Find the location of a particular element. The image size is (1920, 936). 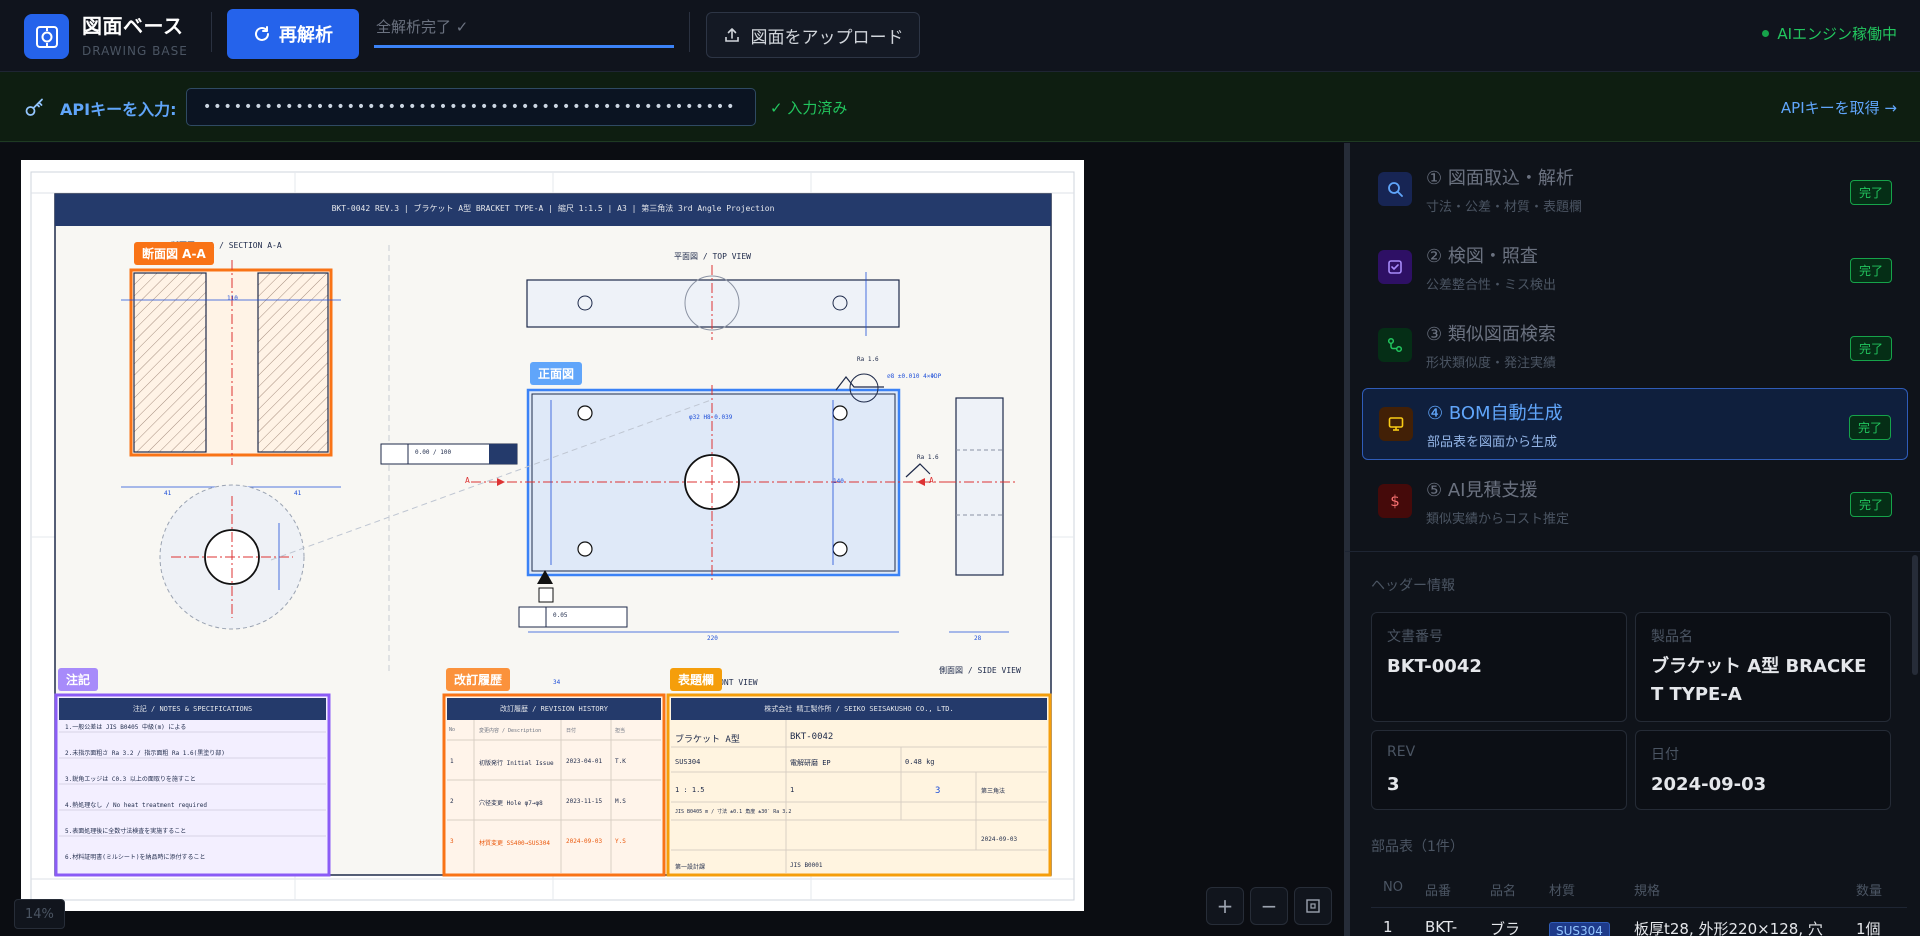

revision-date: 2024-09-03 is located at coordinates (584, 841).